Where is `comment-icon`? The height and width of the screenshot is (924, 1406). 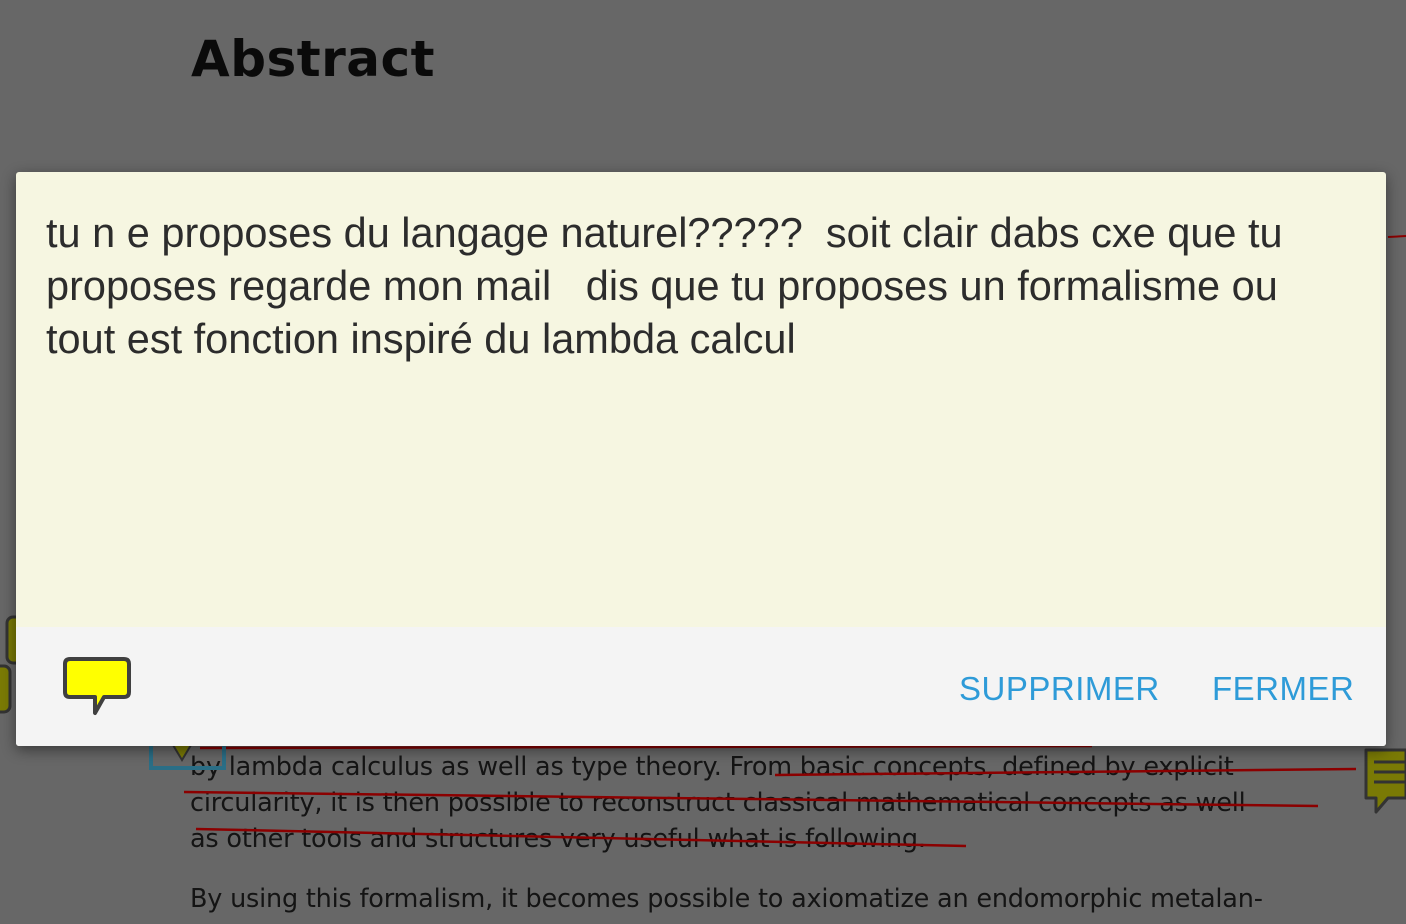
comment-icon is located at coordinates (97, 686).